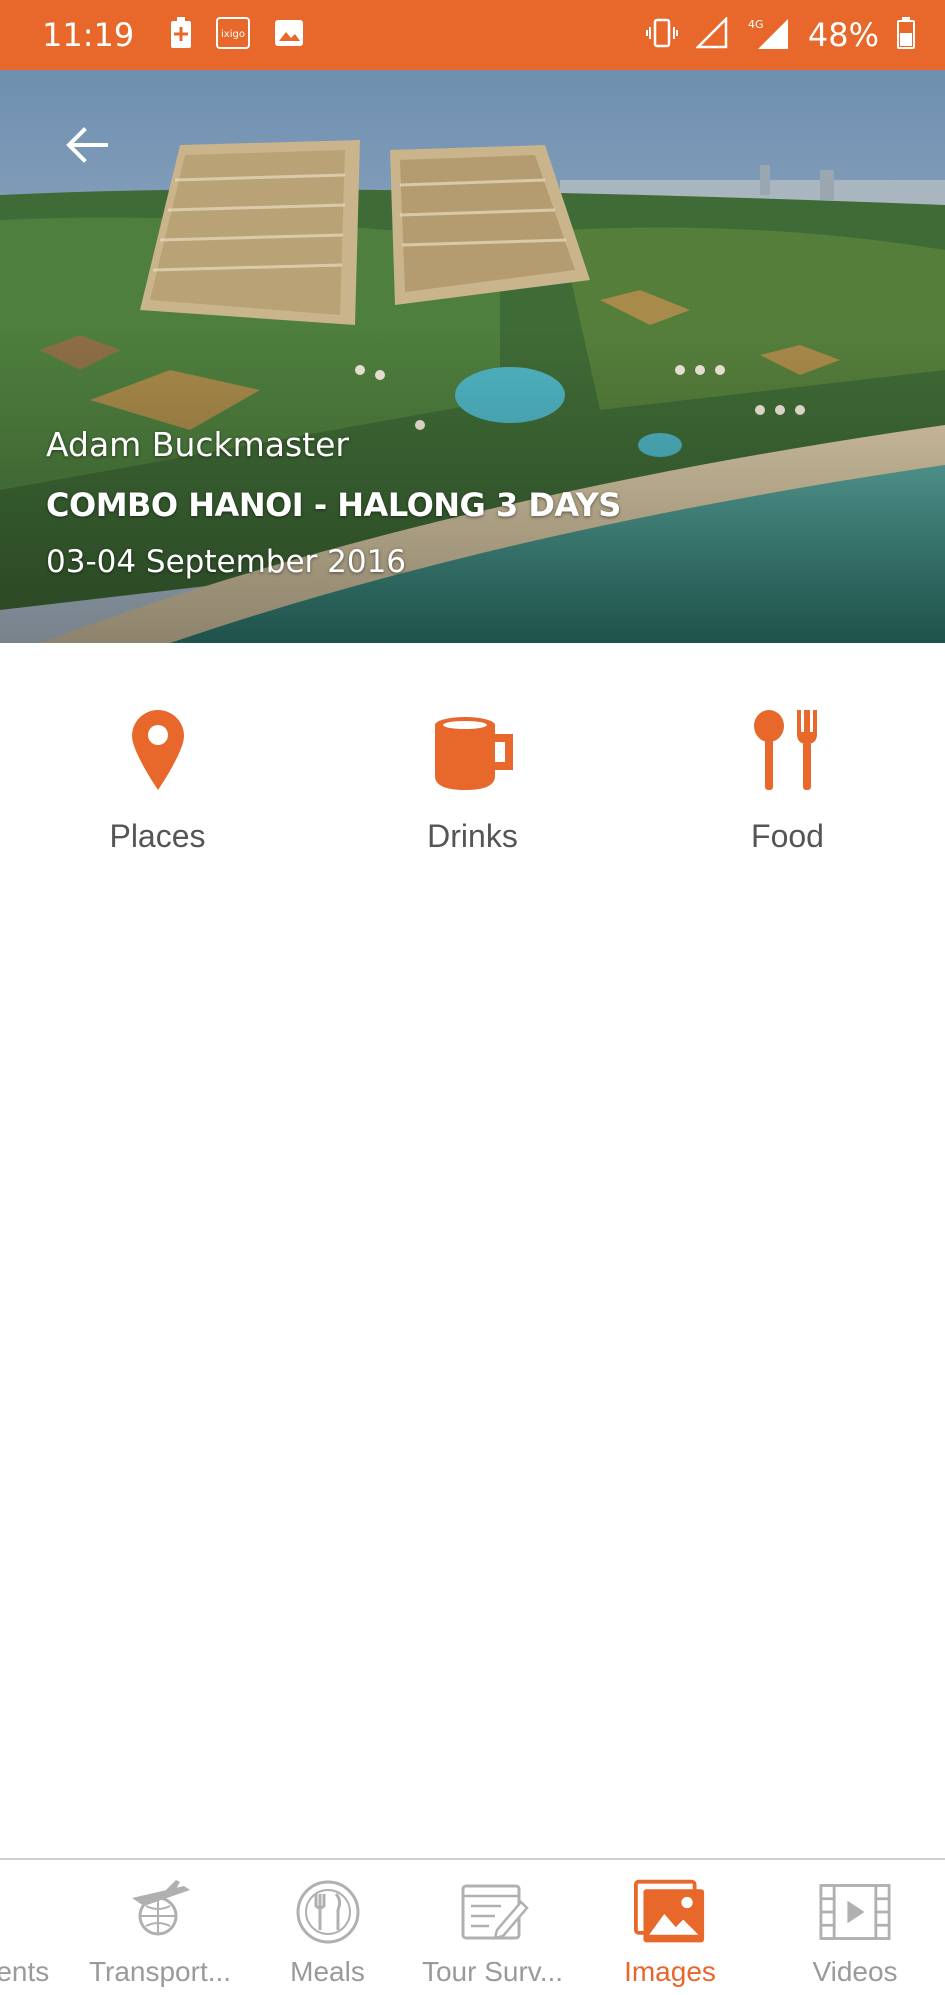  What do you see at coordinates (756, 24) in the screenshot?
I see `svg-text: 4G` at bounding box center [756, 24].